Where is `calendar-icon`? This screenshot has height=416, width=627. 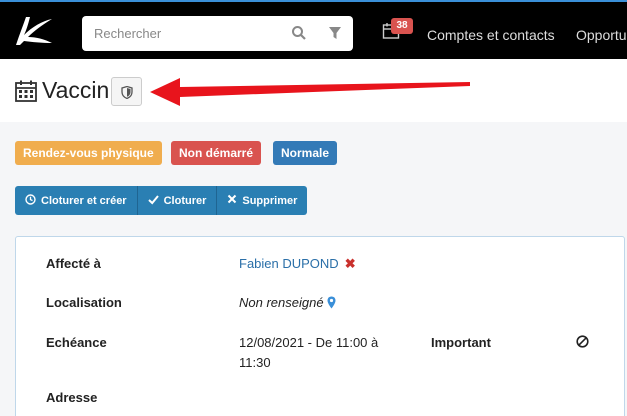
calendar-icon is located at coordinates (26, 91).